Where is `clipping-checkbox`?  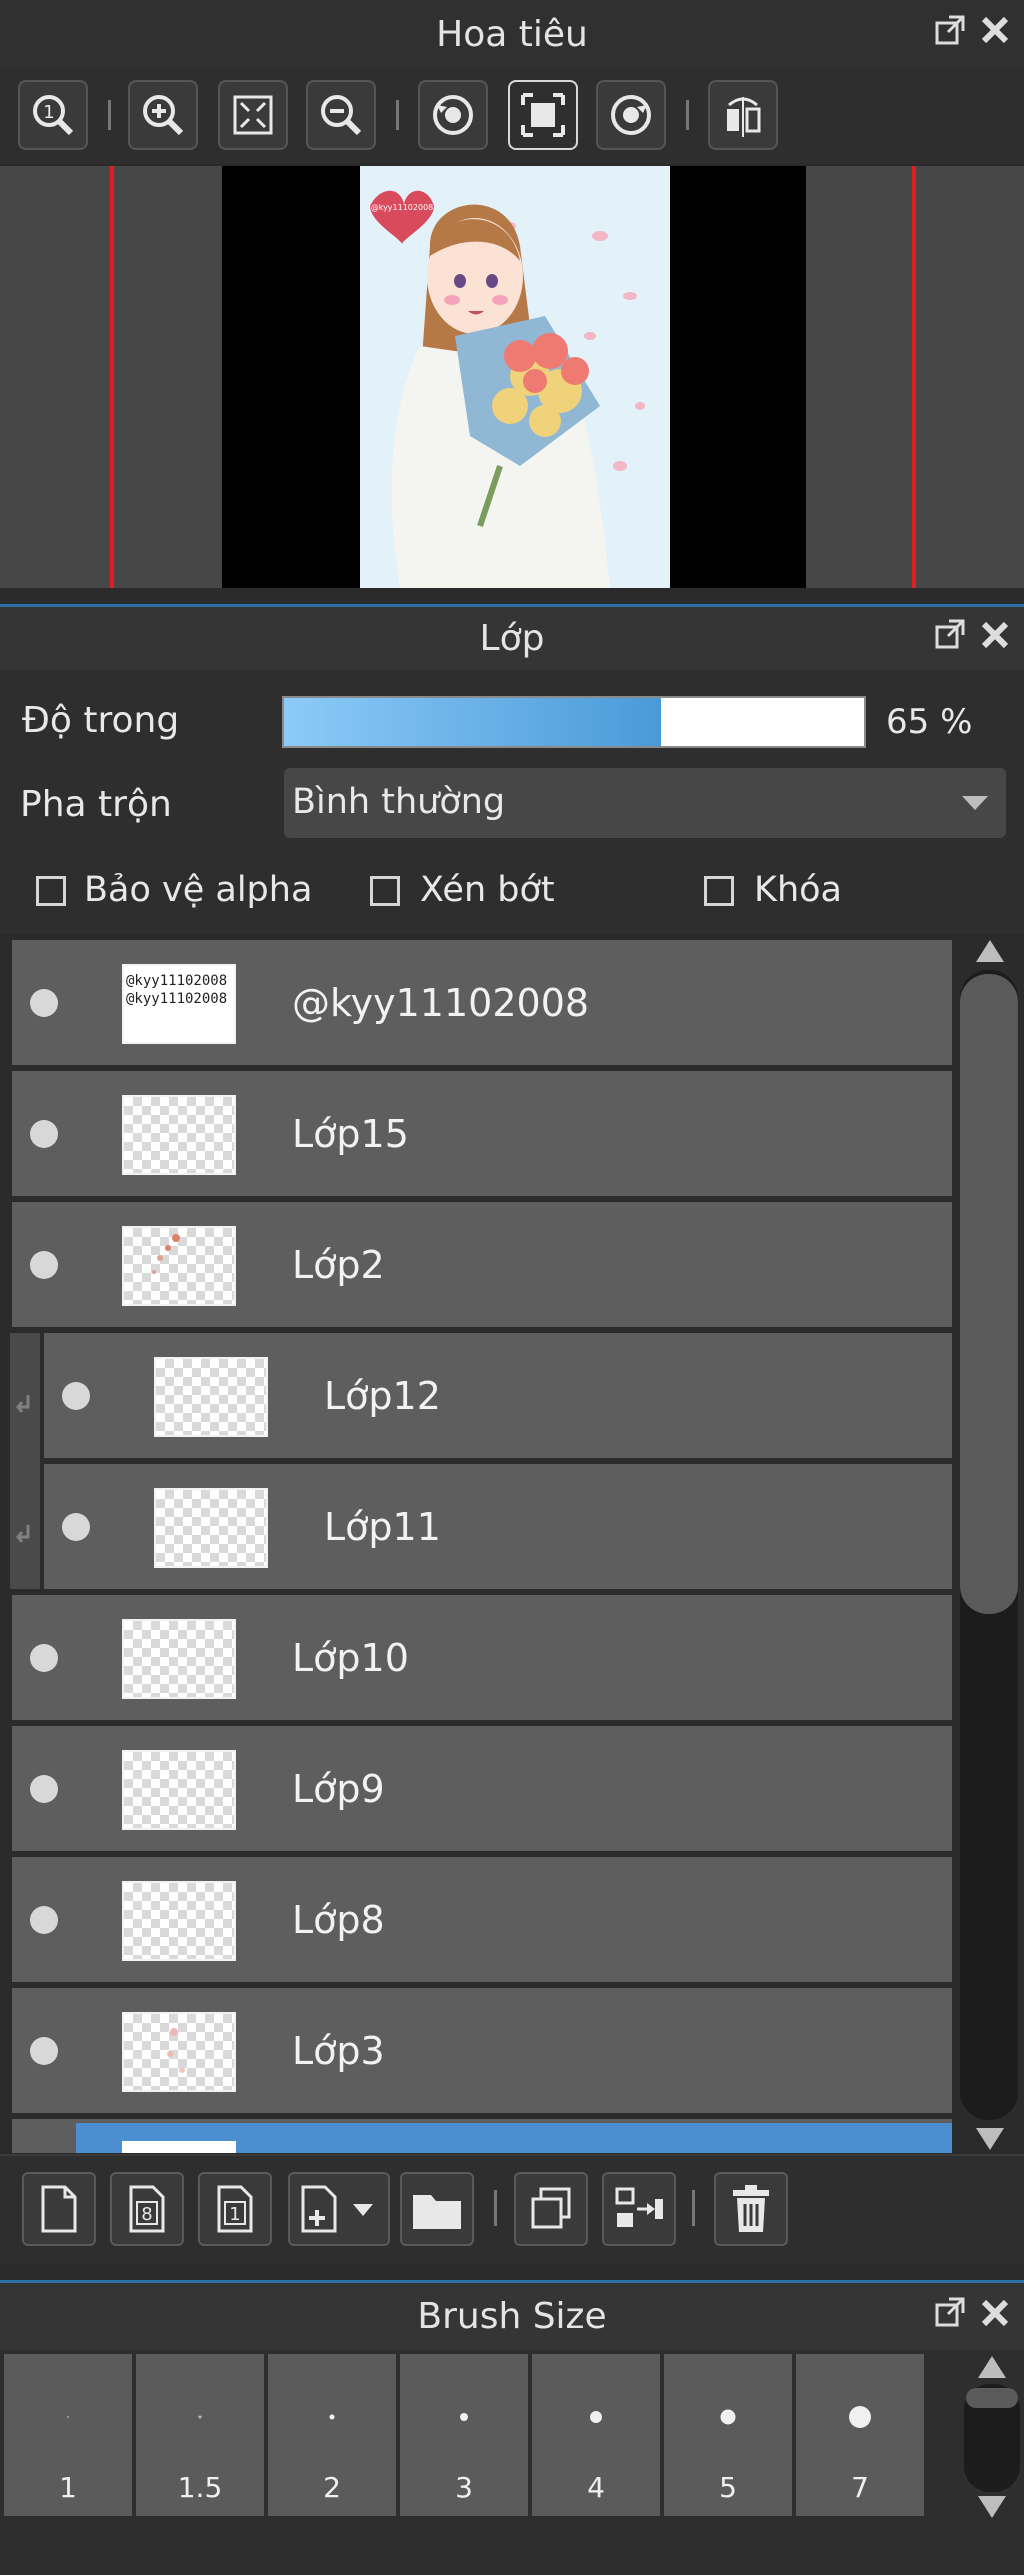
clipping-checkbox is located at coordinates (385, 891).